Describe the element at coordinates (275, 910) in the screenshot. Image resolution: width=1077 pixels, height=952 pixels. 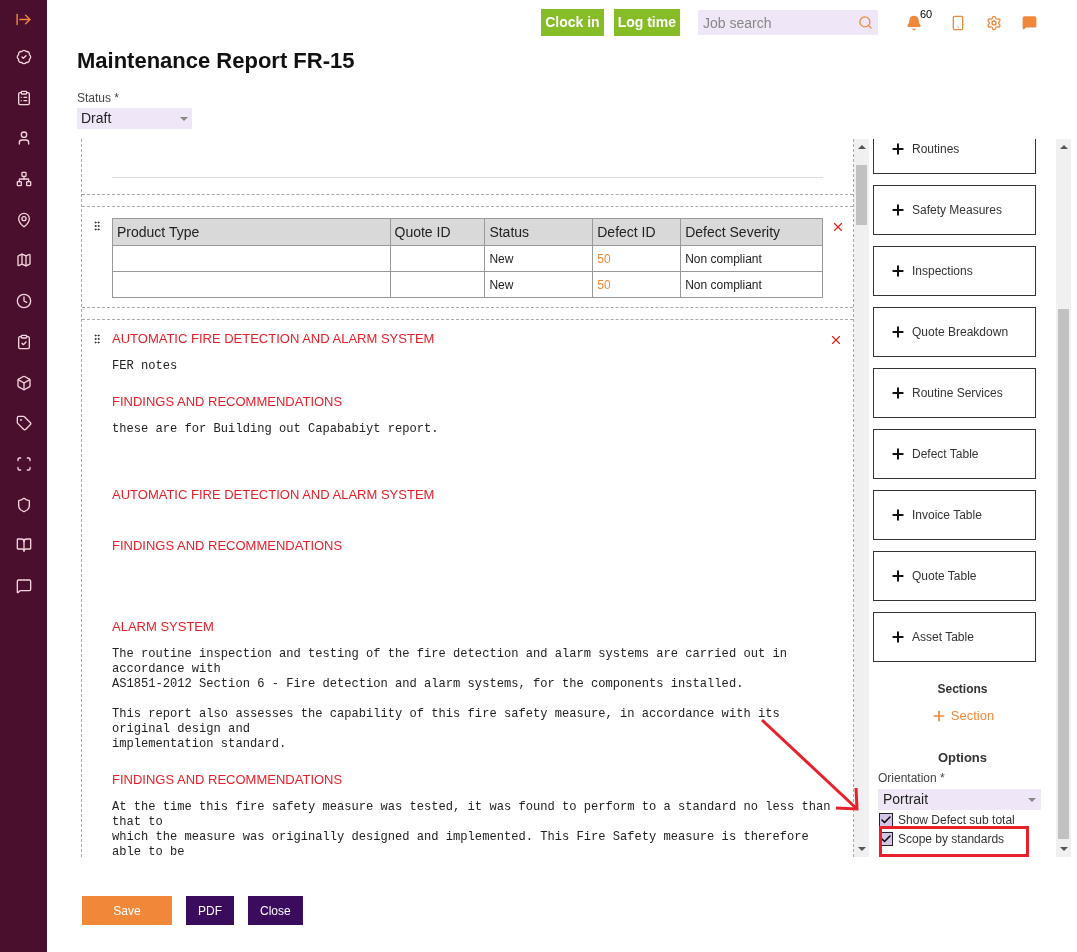
I see `footer-button: Close` at that location.